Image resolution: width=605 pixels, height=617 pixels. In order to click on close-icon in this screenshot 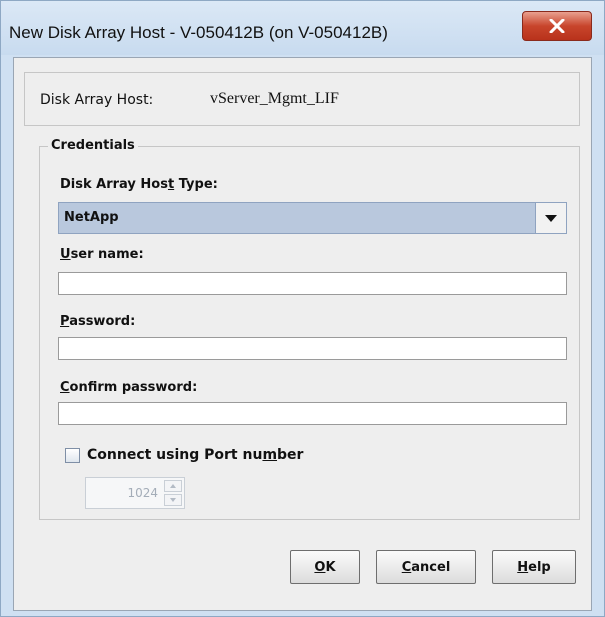, I will do `click(557, 26)`.